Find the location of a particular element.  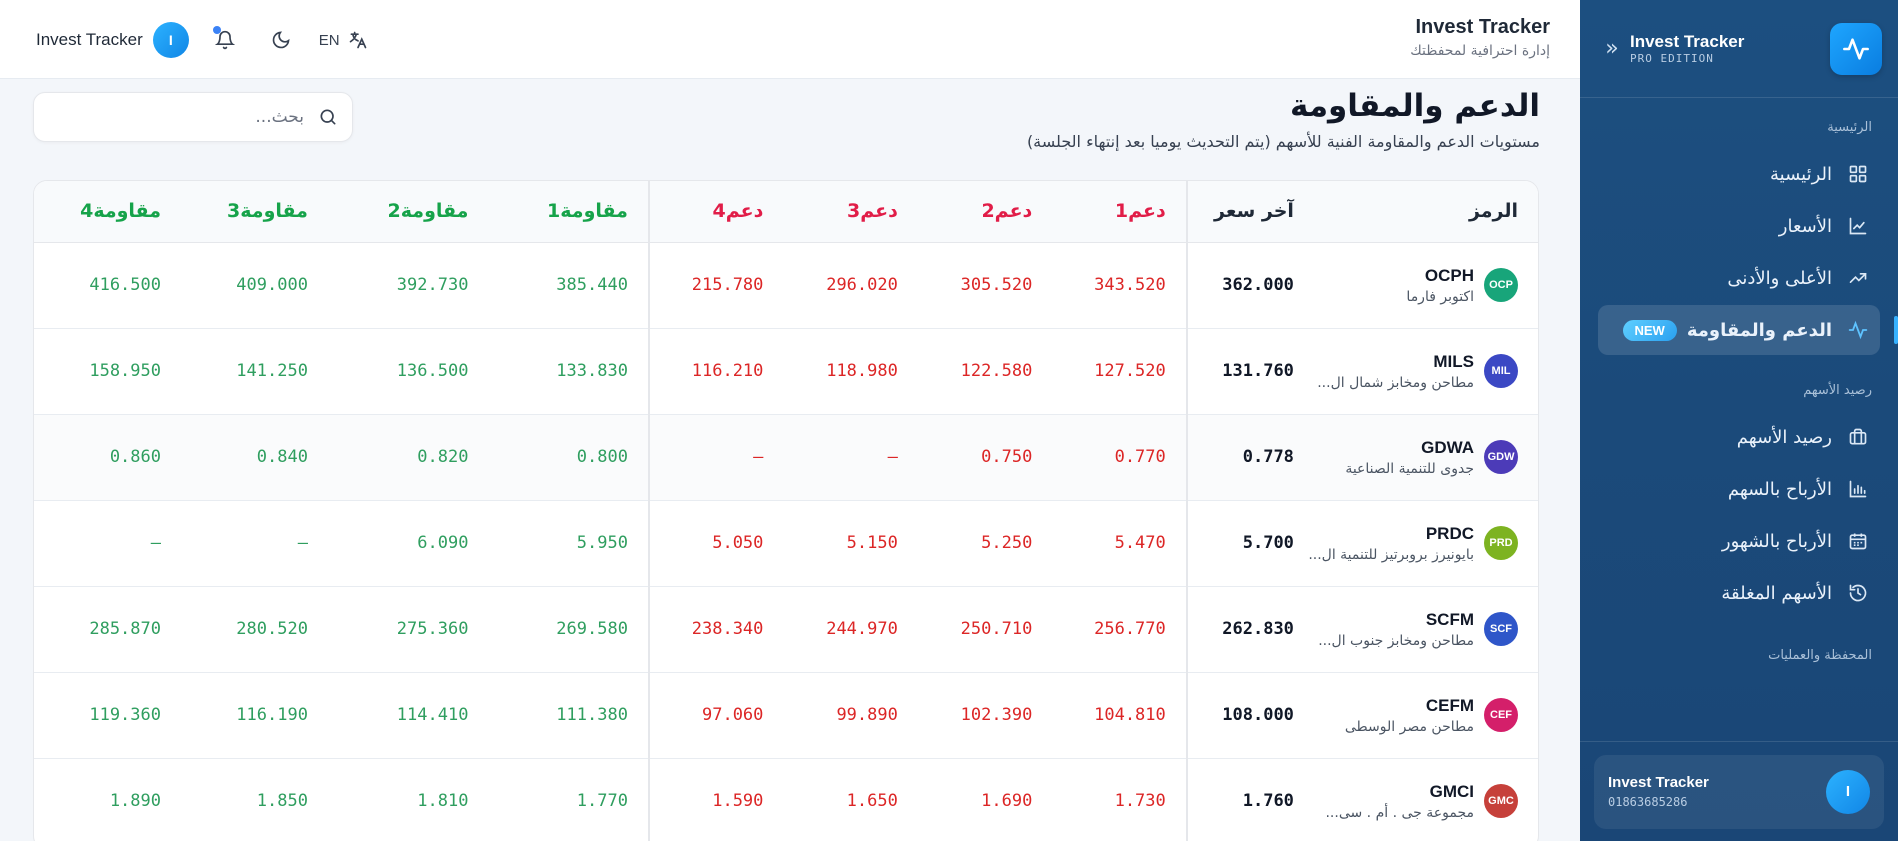

sidebar-item-label: الرئيسية is located at coordinates (1801, 174).